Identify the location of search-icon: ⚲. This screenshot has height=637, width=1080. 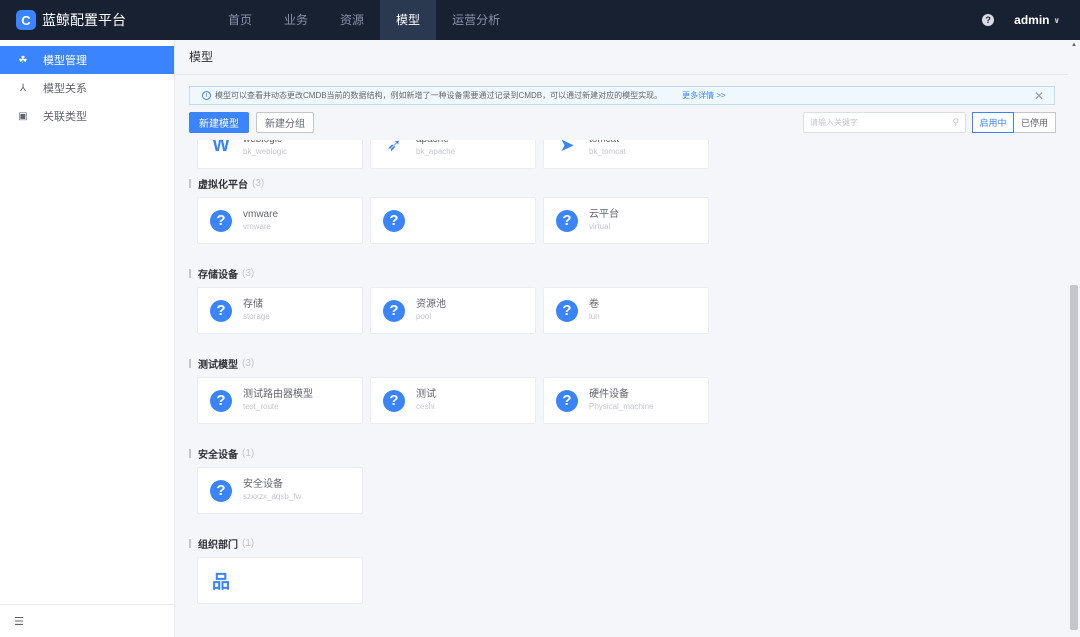
(955, 122).